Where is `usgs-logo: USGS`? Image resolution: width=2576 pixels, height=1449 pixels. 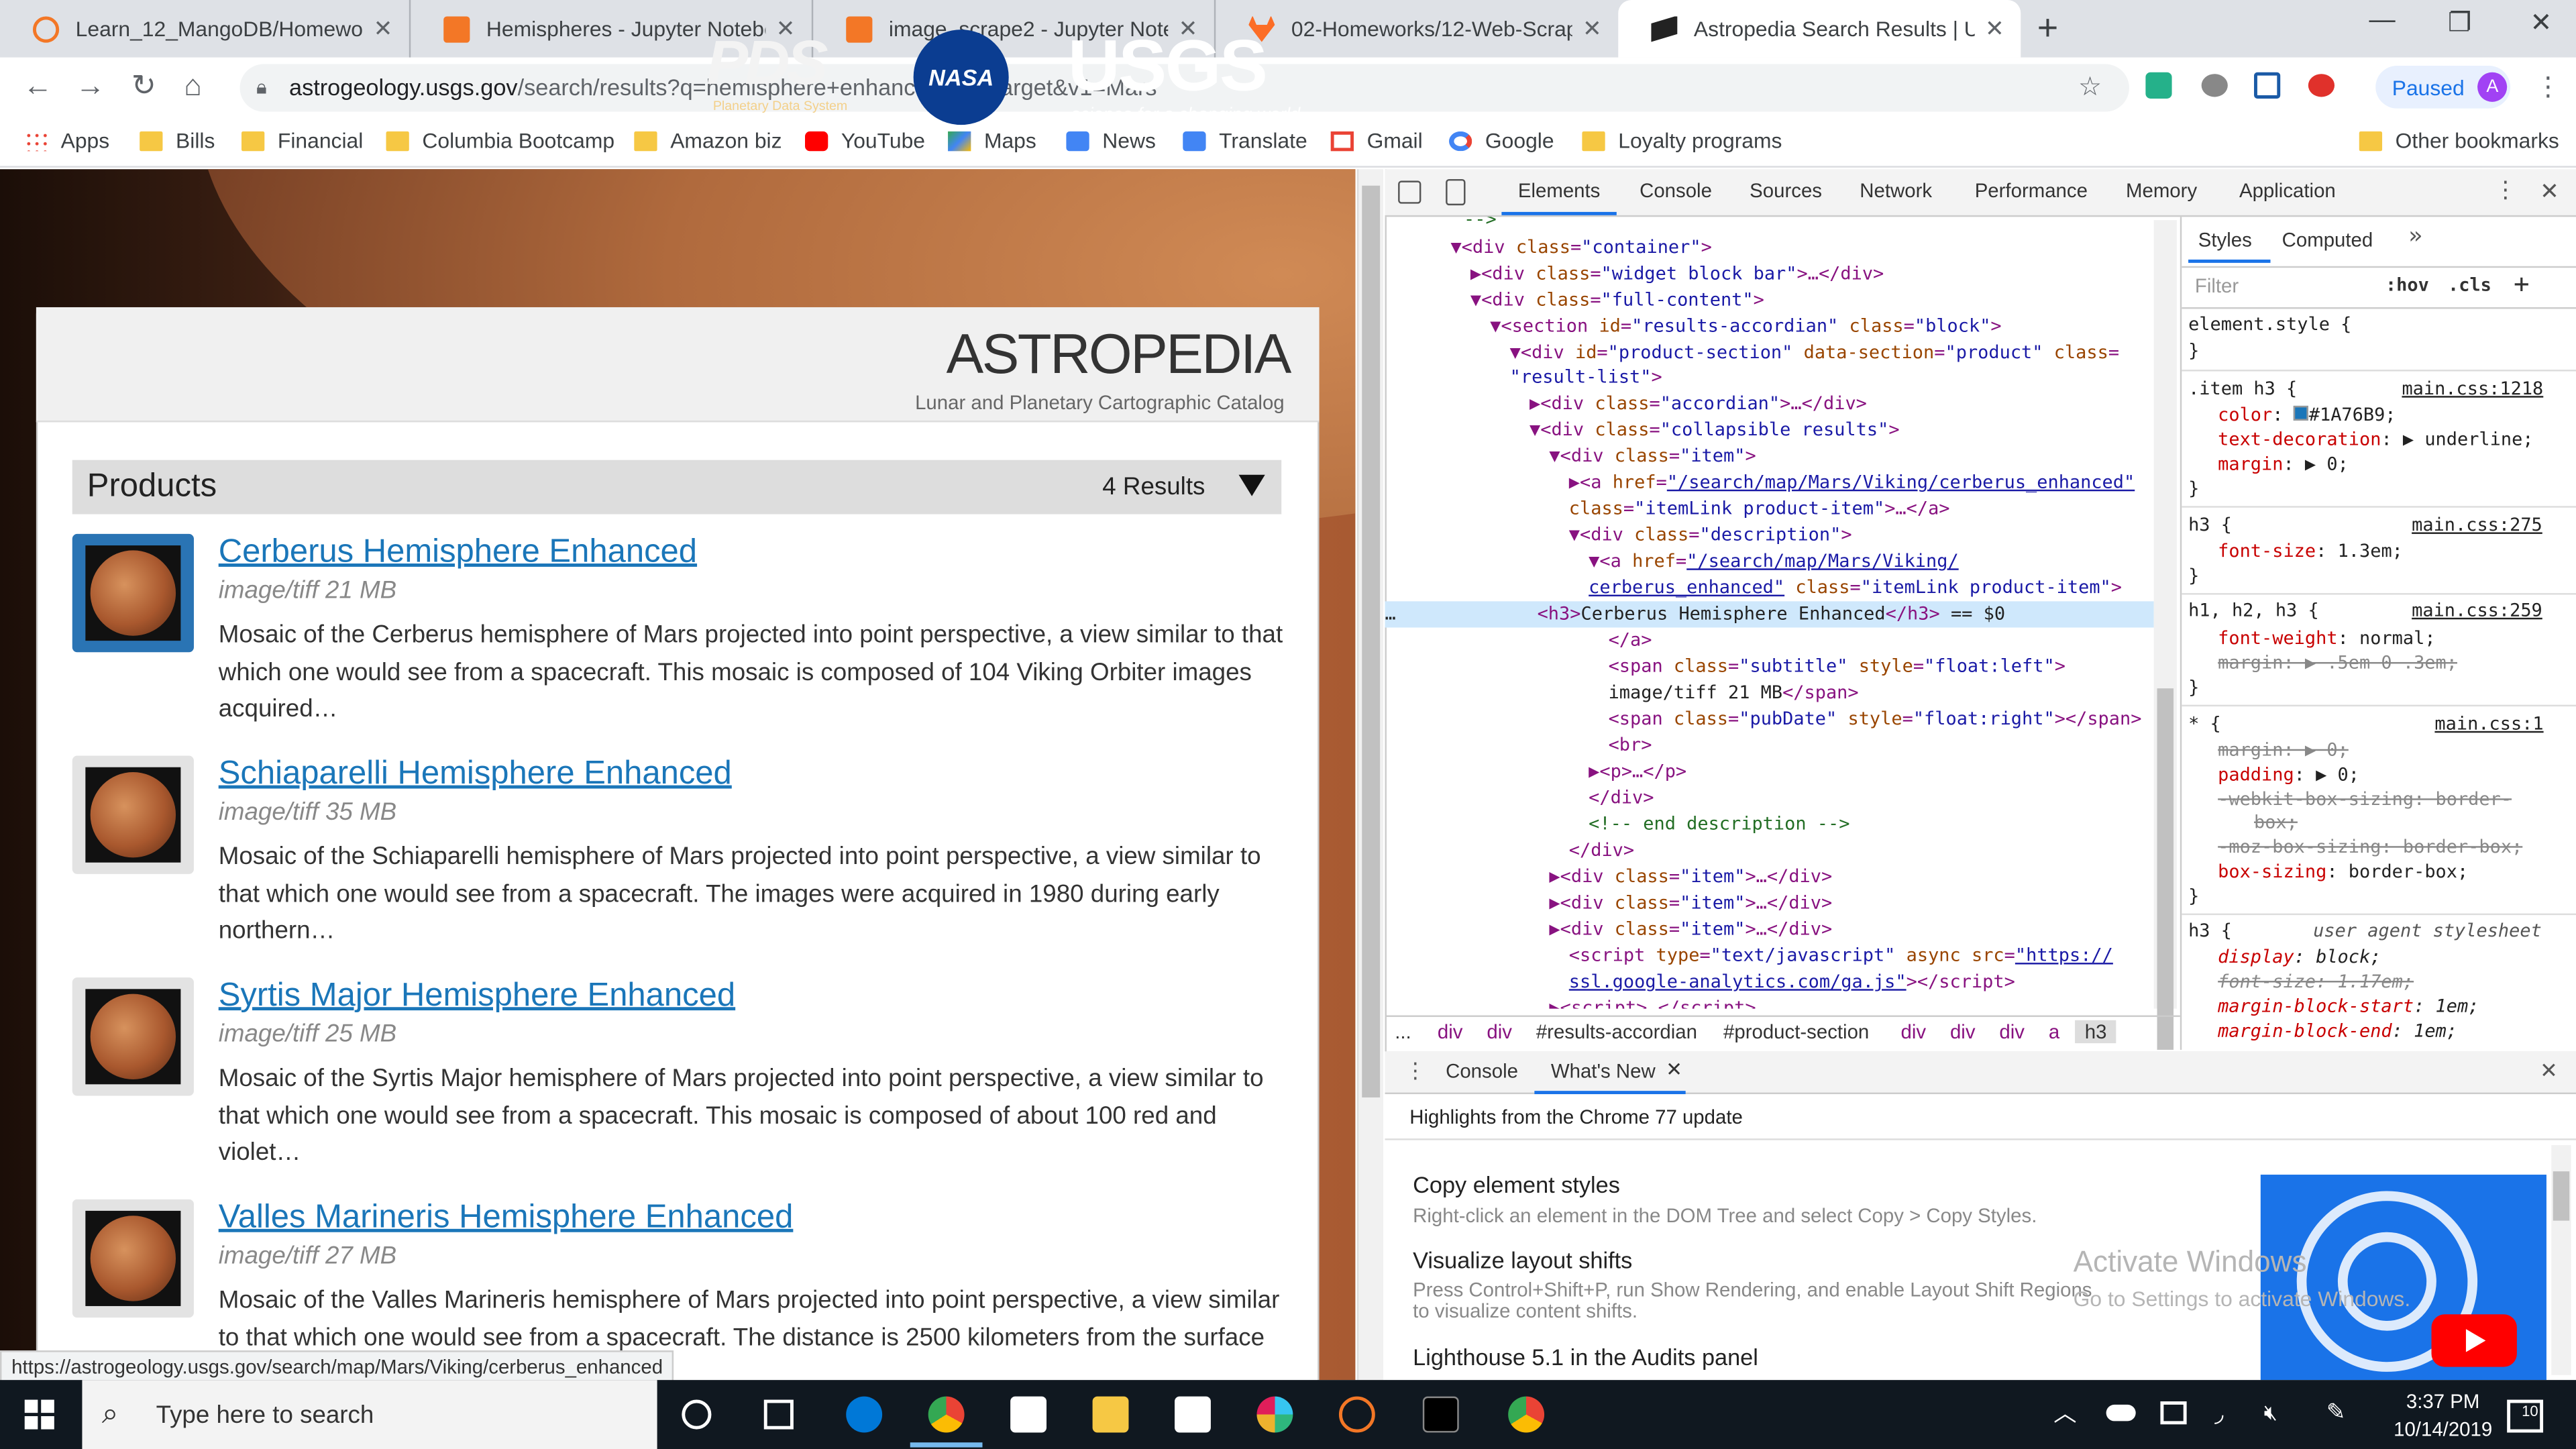 usgs-logo: USGS is located at coordinates (1168, 67).